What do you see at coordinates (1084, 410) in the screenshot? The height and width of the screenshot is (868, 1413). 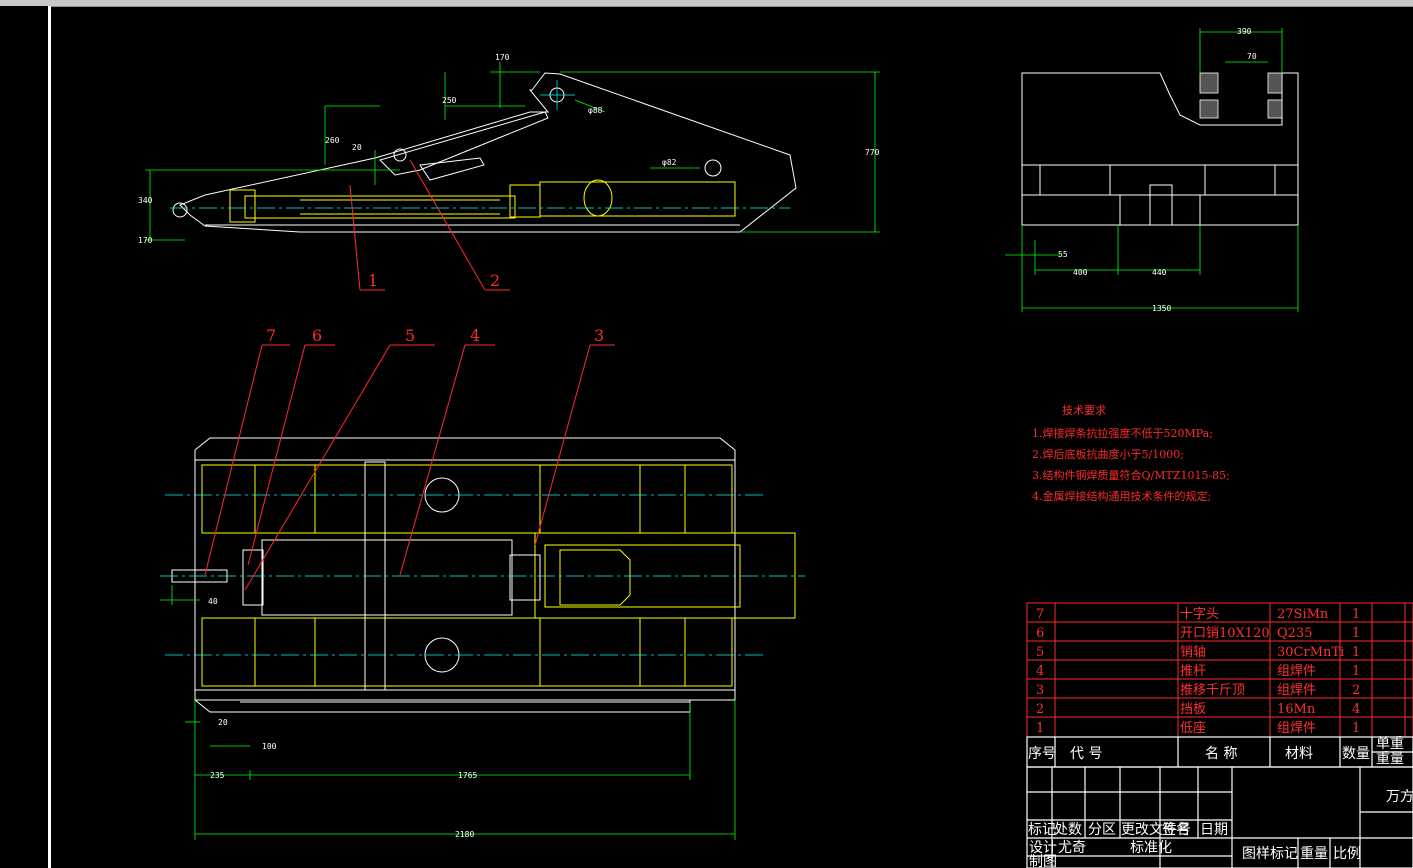 I see `notes-title: 技术要求` at bounding box center [1084, 410].